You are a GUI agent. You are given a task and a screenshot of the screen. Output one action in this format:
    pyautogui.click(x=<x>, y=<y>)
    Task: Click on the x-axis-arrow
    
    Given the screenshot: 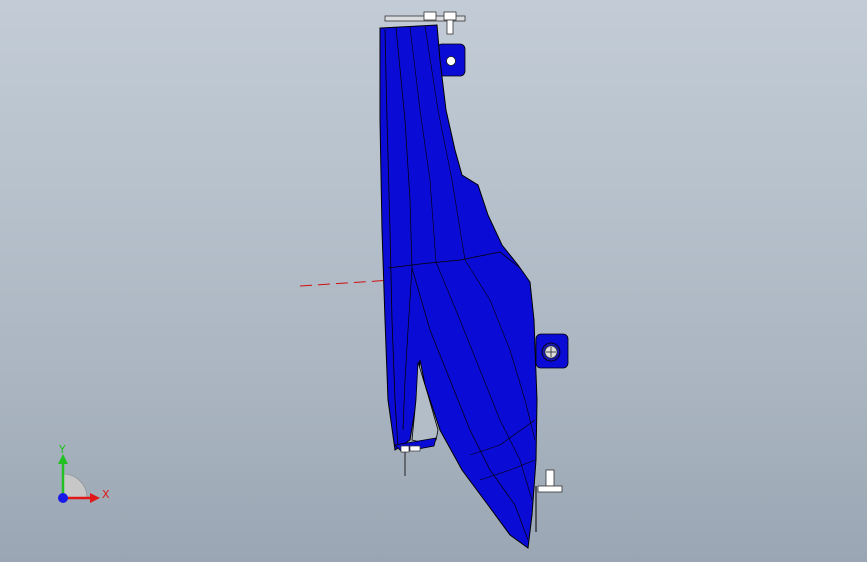 What is the action you would take?
    pyautogui.click(x=95, y=498)
    